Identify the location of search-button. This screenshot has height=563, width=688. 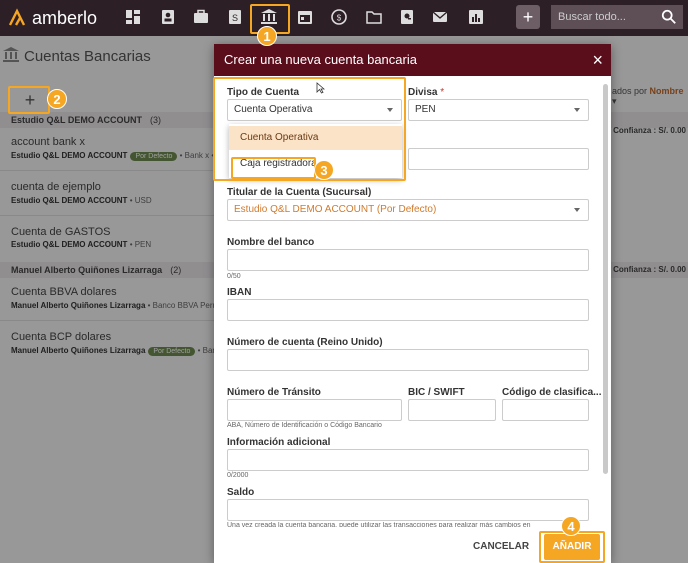
(669, 17).